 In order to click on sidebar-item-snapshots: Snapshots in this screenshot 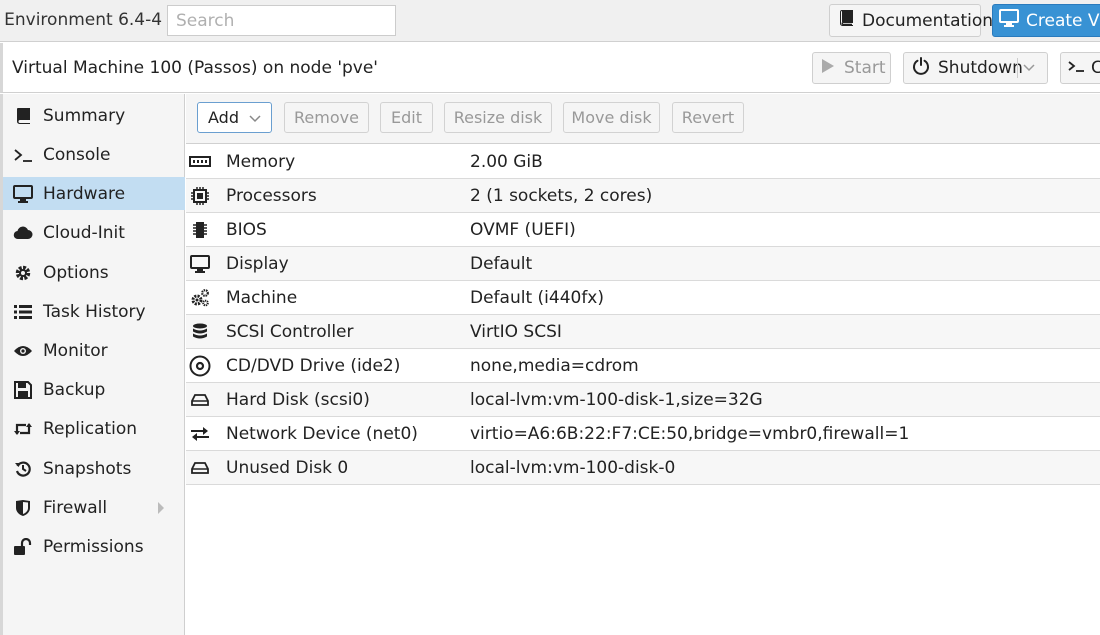, I will do `click(94, 468)`.